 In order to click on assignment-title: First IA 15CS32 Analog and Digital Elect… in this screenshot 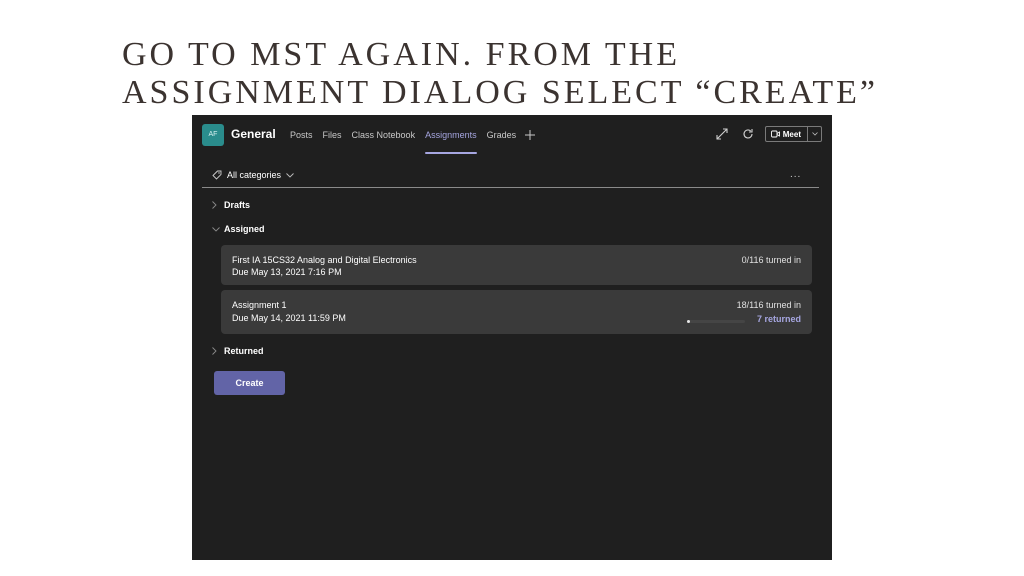, I will do `click(324, 260)`.